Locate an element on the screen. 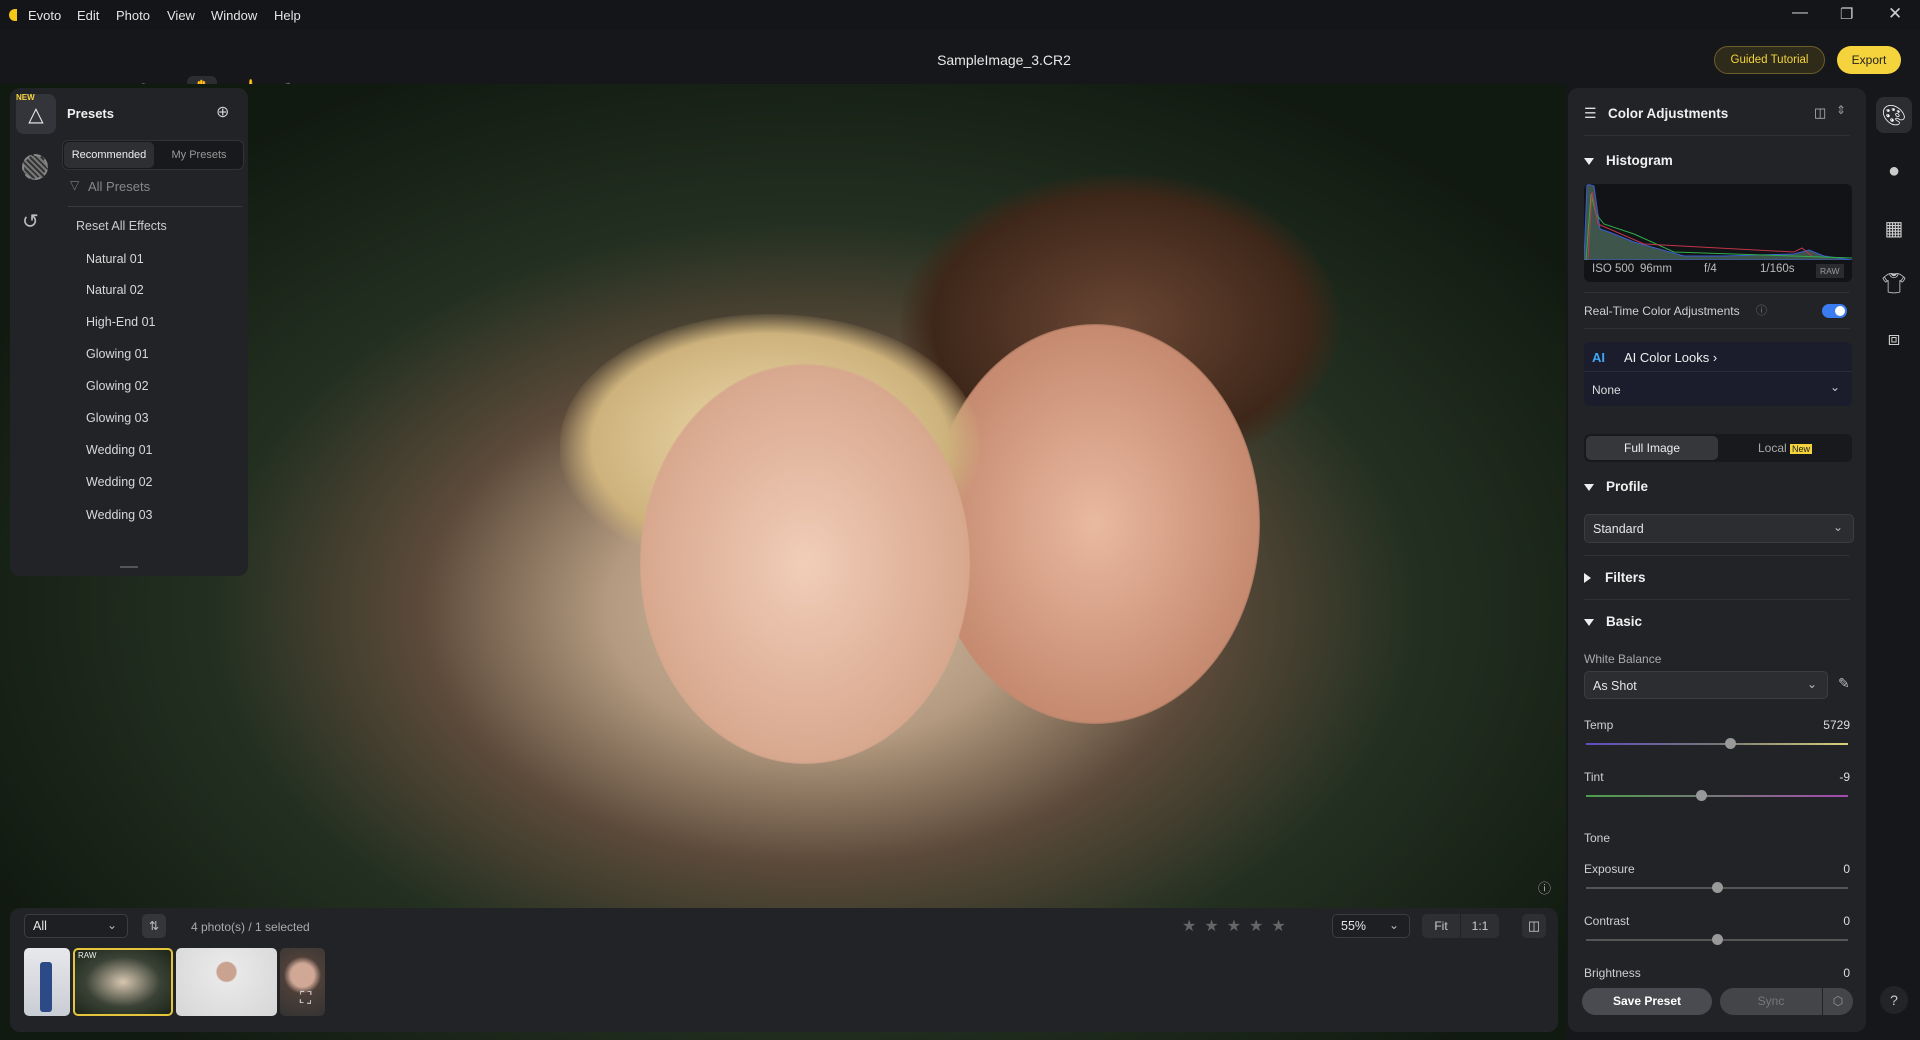 Image resolution: width=1920 pixels, height=1040 pixels. menu-view: View is located at coordinates (181, 15).